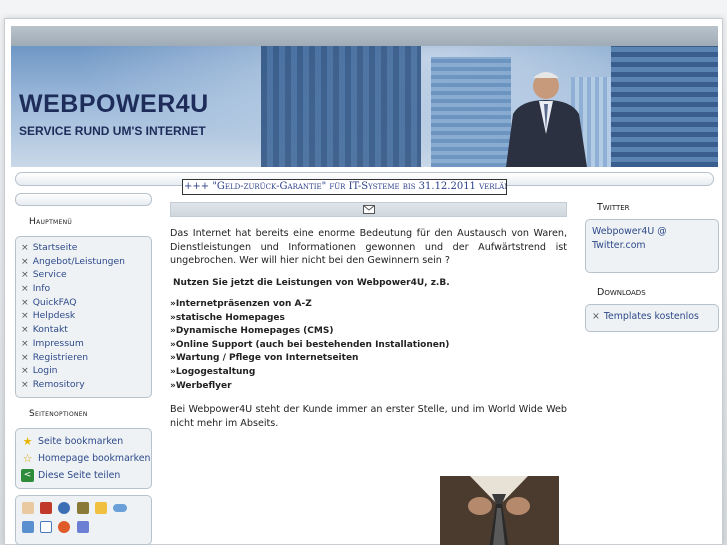 The height and width of the screenshot is (545, 727). I want to click on sidebar-item-label: Helpdesk, so click(54, 316).